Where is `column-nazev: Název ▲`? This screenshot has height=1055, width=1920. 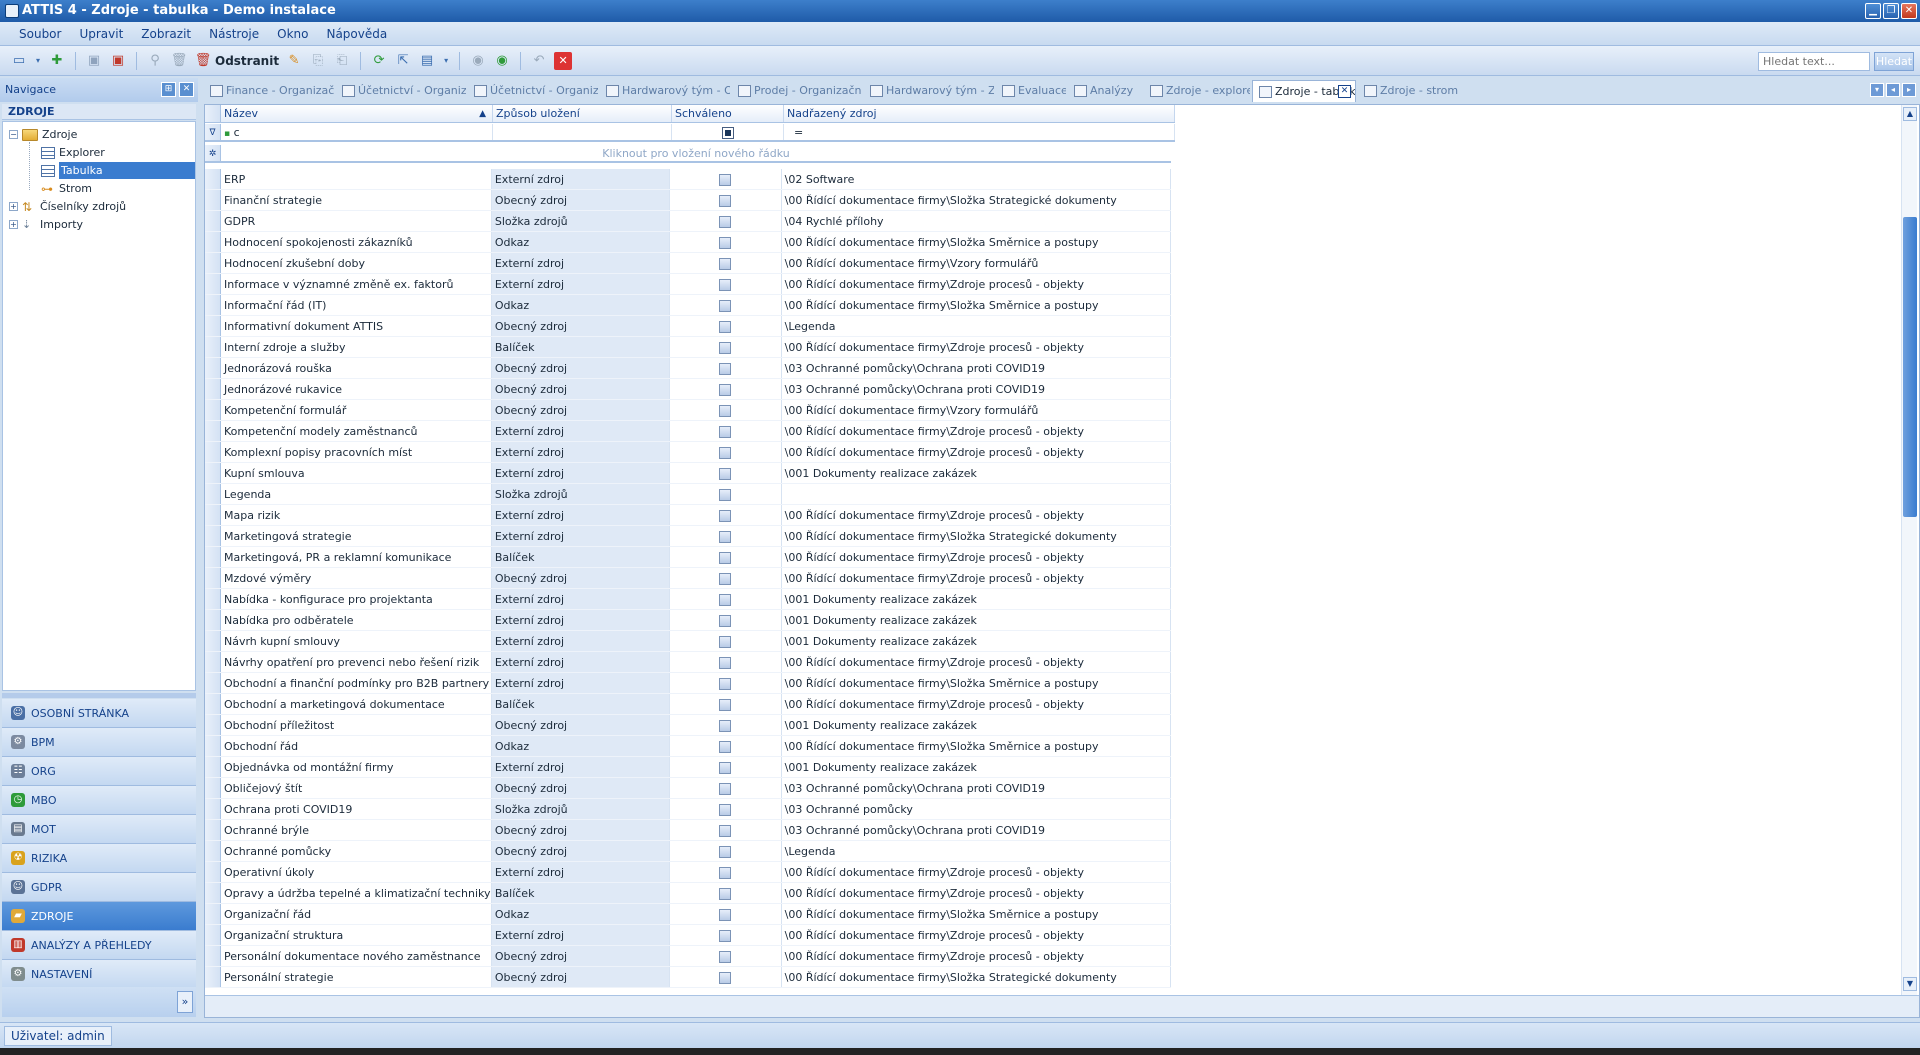 column-nazev: Název ▲ is located at coordinates (357, 113).